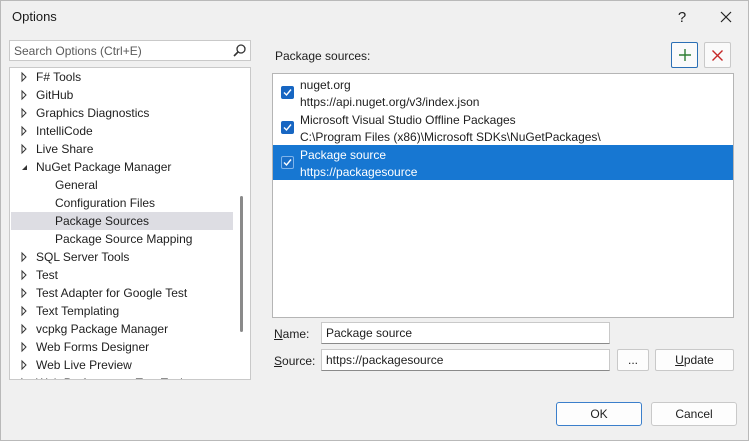 This screenshot has height=441, width=749. What do you see at coordinates (122, 185) in the screenshot?
I see `tree-item: General` at bounding box center [122, 185].